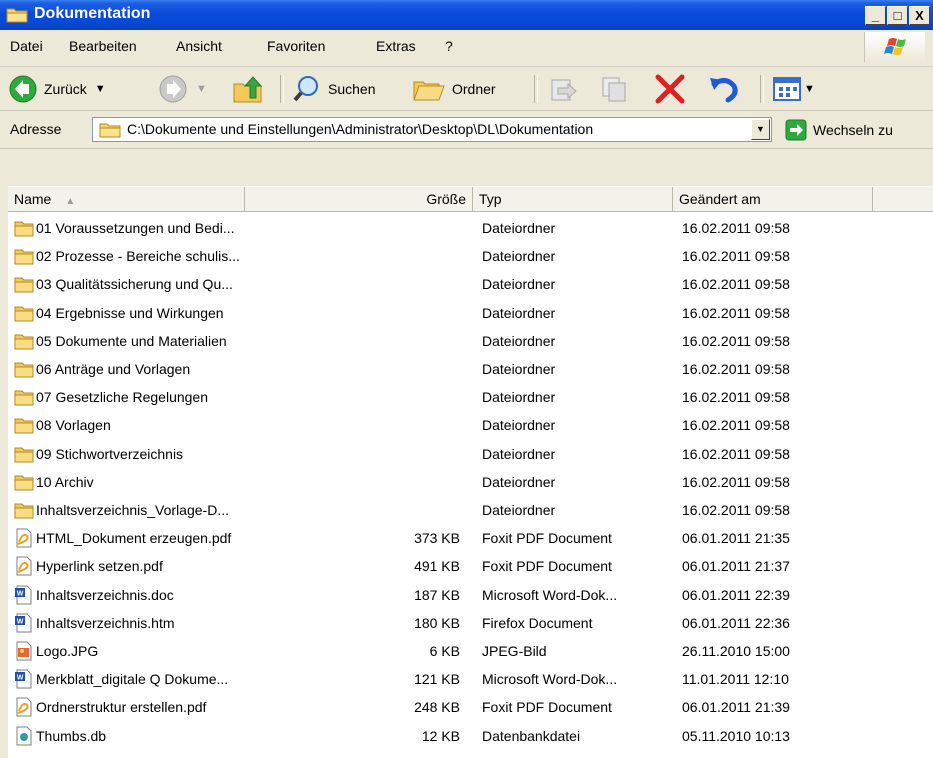 The image size is (933, 758). I want to click on menu-extras: Extras, so click(396, 46).